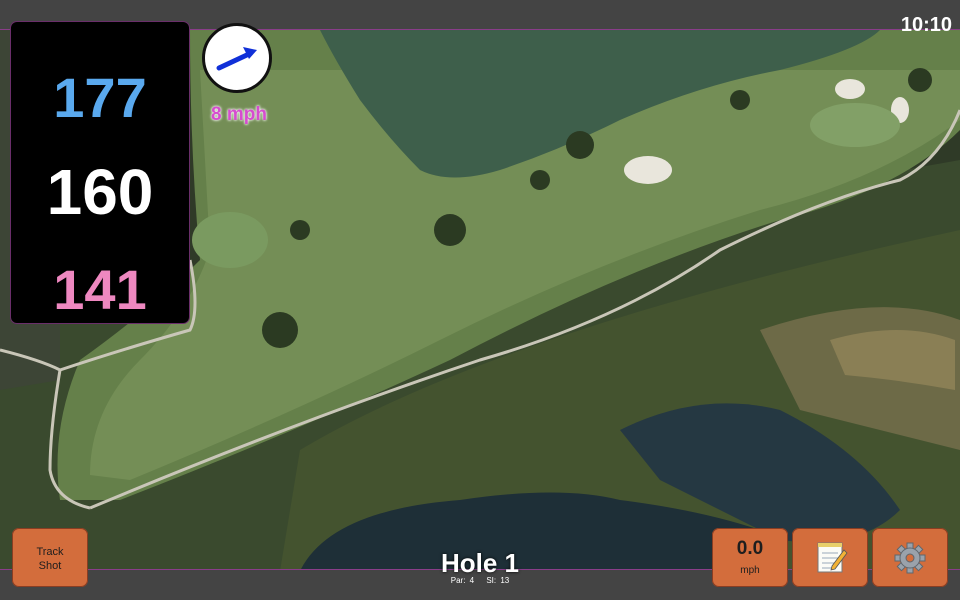  Describe the element at coordinates (480, 580) in the screenshot. I see `hole-details: Par: 4 SI: 13` at that location.